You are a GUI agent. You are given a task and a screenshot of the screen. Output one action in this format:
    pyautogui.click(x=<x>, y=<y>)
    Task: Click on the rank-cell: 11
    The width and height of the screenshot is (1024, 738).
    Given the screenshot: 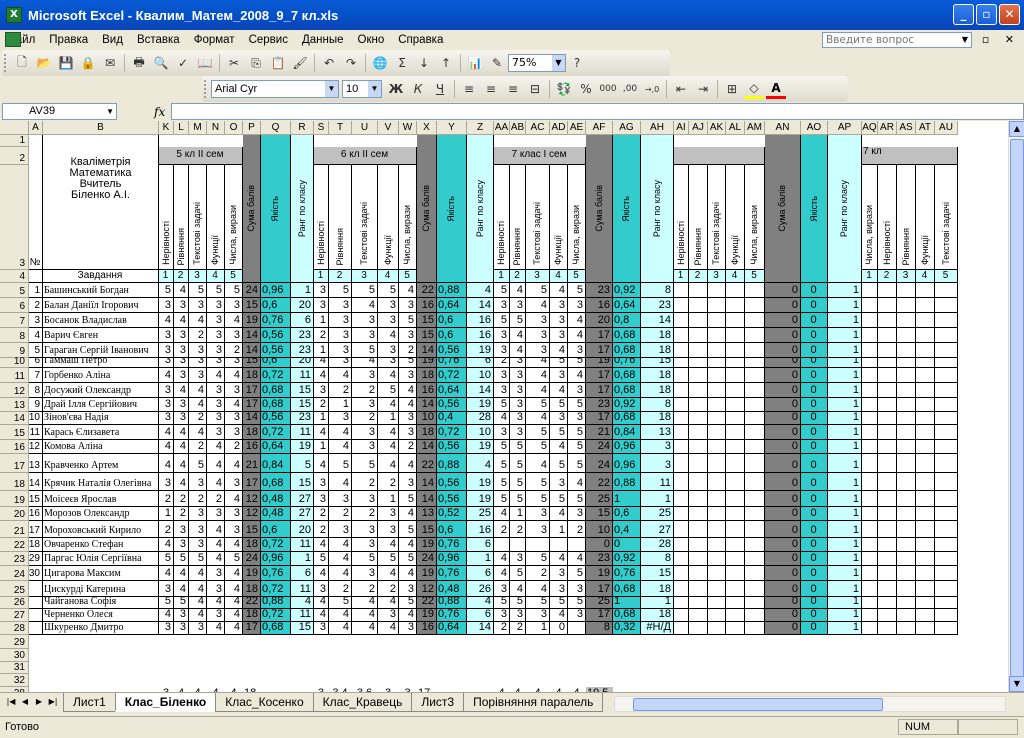 What is the action you would take?
    pyautogui.click(x=302, y=615)
    